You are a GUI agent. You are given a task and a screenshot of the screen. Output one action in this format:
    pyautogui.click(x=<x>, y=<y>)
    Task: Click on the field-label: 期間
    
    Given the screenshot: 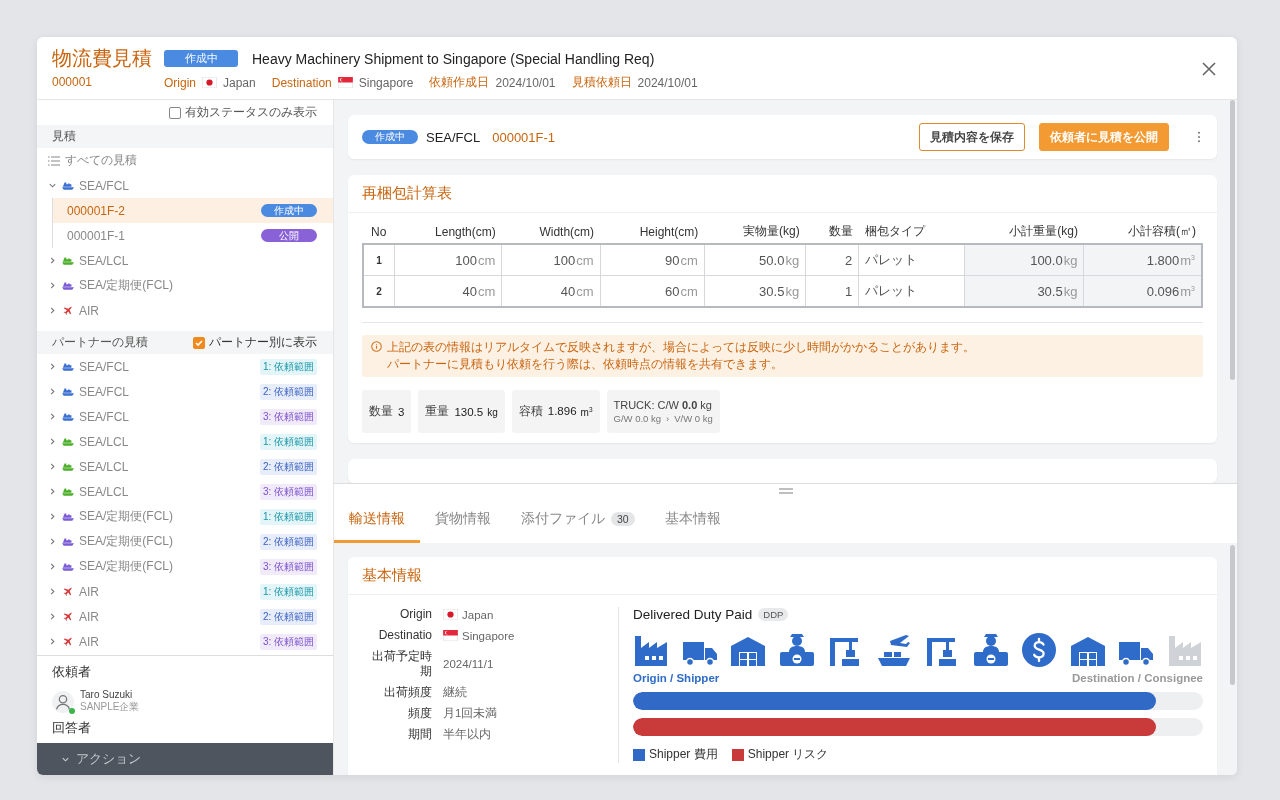 What is the action you would take?
    pyautogui.click(x=419, y=734)
    